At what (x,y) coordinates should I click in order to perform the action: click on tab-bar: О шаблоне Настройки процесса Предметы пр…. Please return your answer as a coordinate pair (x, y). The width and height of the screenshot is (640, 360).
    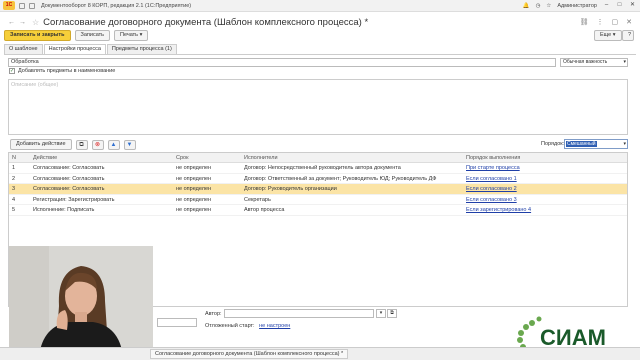
    Looking at the image, I should click on (91, 49).